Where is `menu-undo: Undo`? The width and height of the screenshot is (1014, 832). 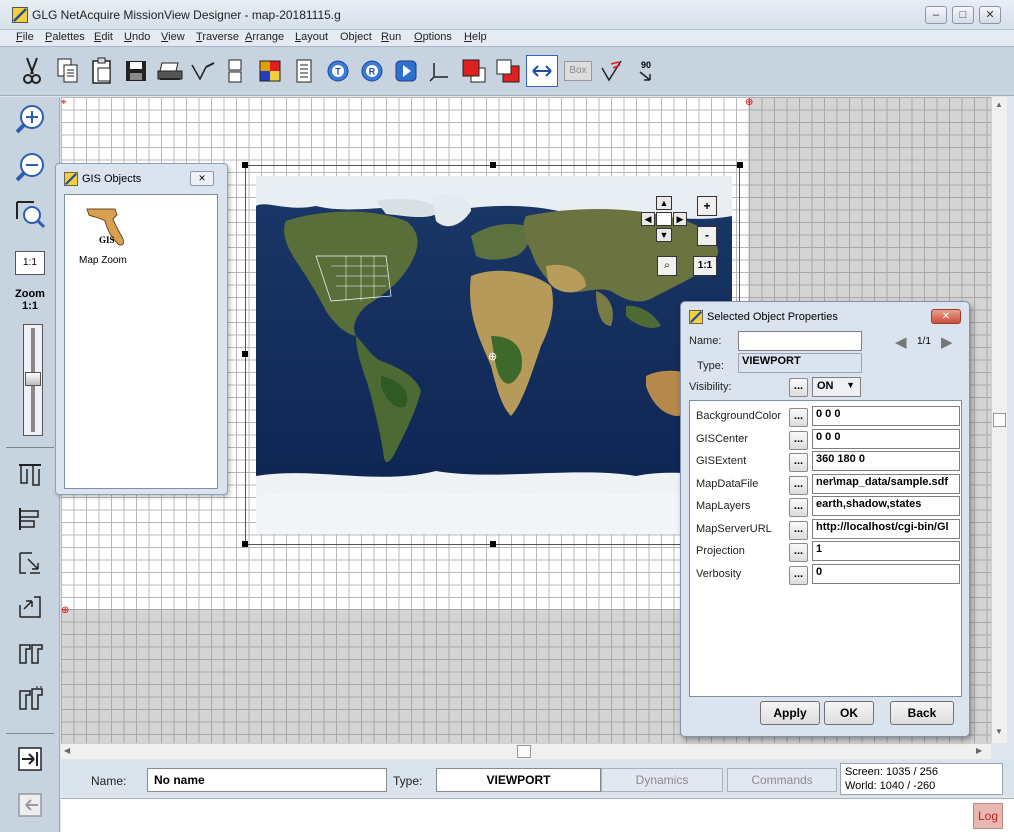
menu-undo: Undo is located at coordinates (137, 37).